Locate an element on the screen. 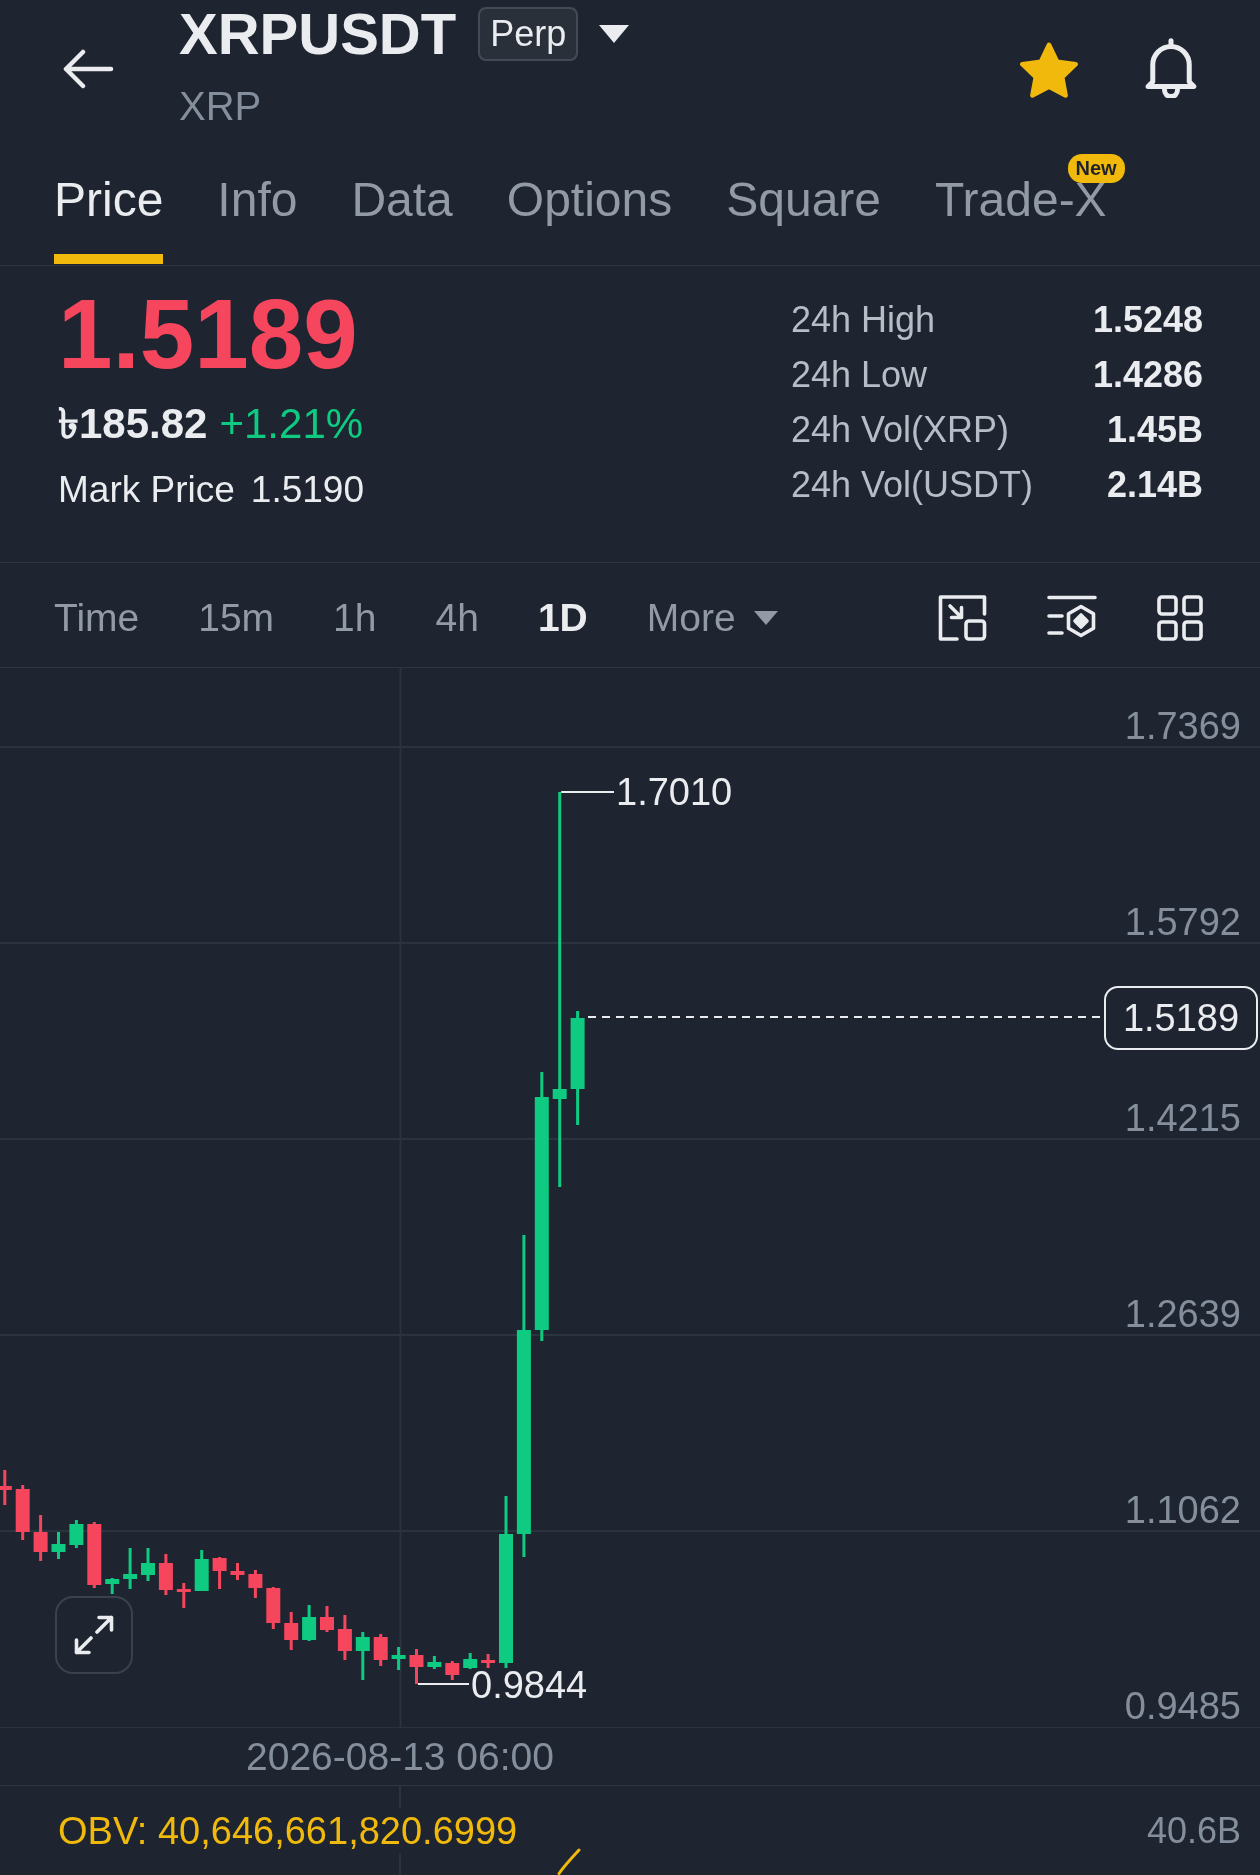  star-icon is located at coordinates (1049, 70).